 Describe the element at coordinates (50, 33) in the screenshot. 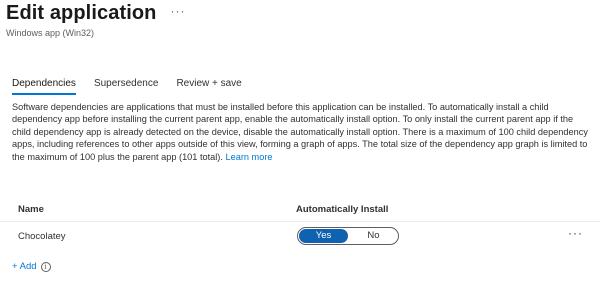

I see `page-subtitle: Windows app (Win32)` at that location.